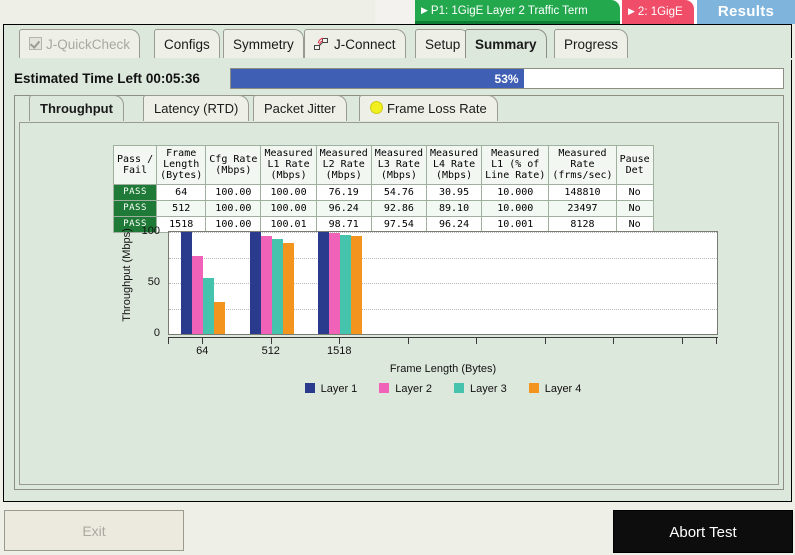 The width and height of the screenshot is (795, 555). What do you see at coordinates (454, 208) in the screenshot?
I see `table-cell-6: 89.10` at bounding box center [454, 208].